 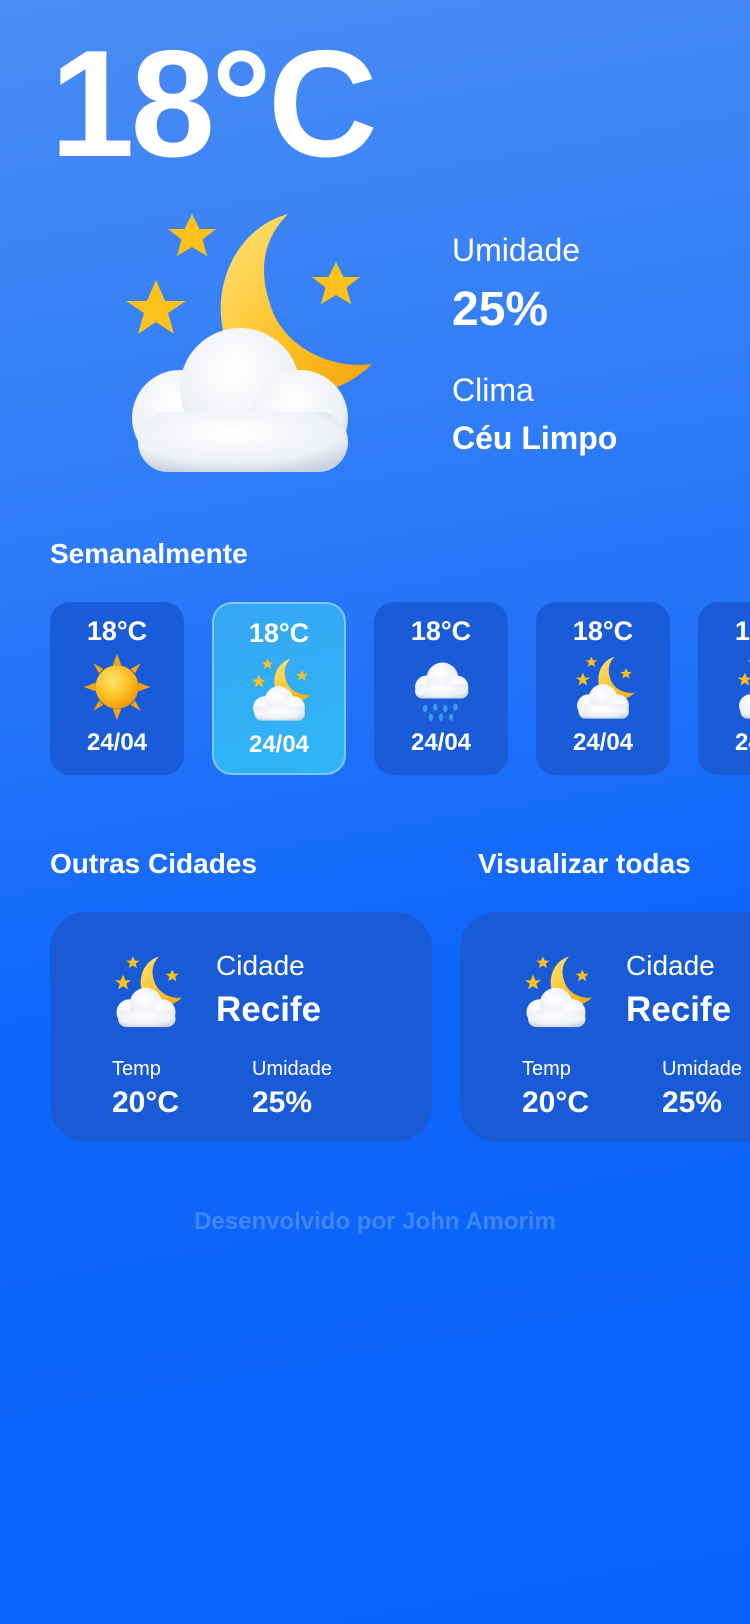 I want to click on day-card-active: 18°C 24/04, so click(x=279, y=688).